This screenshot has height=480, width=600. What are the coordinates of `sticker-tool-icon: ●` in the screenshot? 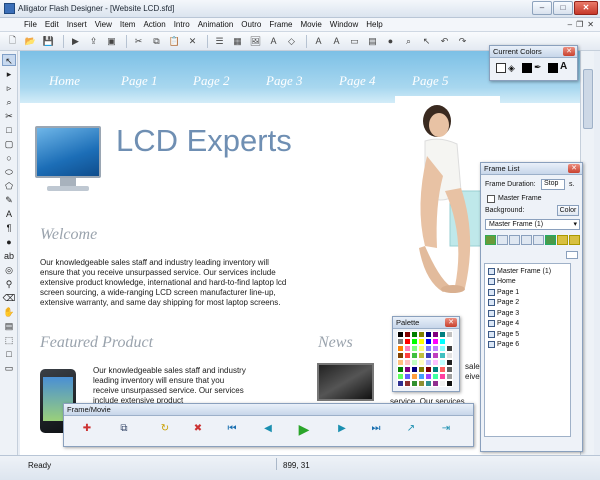 It's located at (9, 242).